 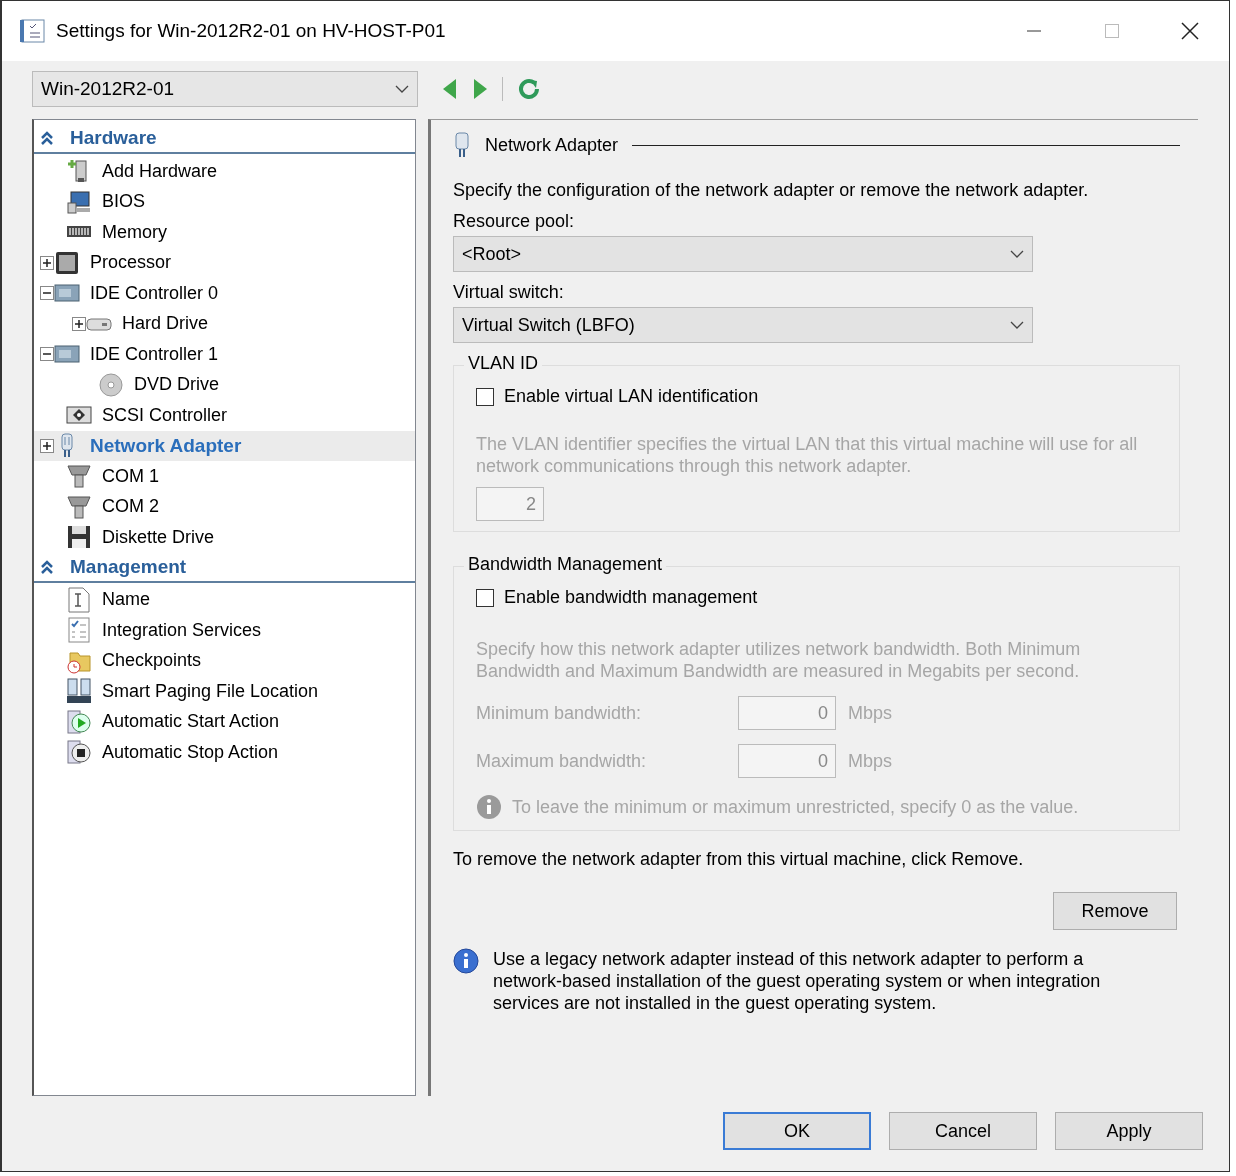 What do you see at coordinates (631, 396) in the screenshot?
I see `checkbox-label: Enable virtual LAN identification` at bounding box center [631, 396].